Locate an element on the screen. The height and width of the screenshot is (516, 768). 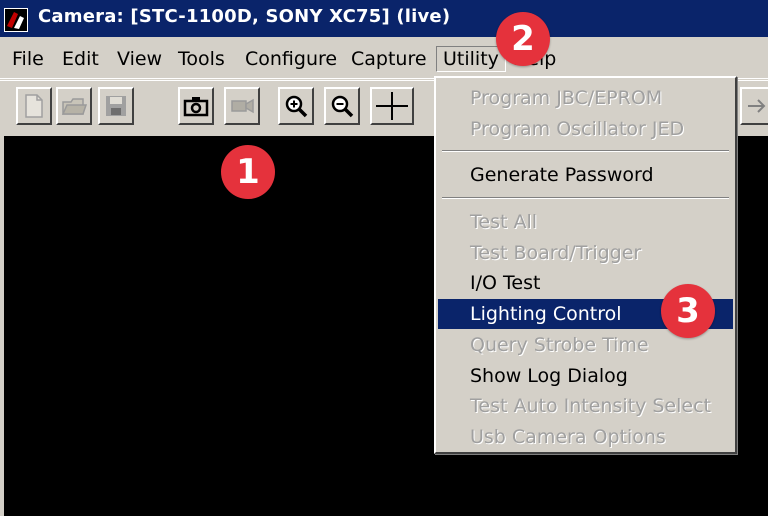
open-folder-button is located at coordinates (74, 106).